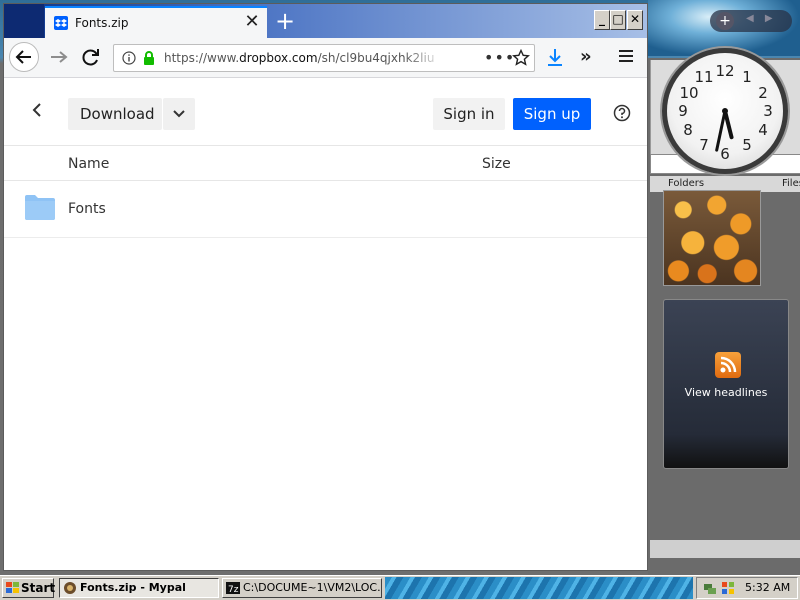 The height and width of the screenshot is (600, 800). Describe the element at coordinates (496, 164) in the screenshot. I see `column-header-size: Size` at that location.